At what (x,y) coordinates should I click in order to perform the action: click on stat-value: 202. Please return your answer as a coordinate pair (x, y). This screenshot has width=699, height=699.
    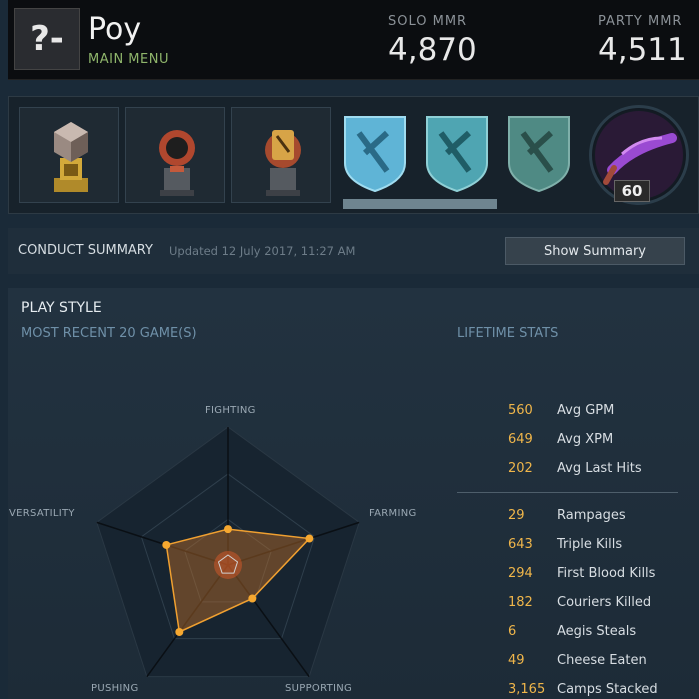
    Looking at the image, I should click on (520, 468).